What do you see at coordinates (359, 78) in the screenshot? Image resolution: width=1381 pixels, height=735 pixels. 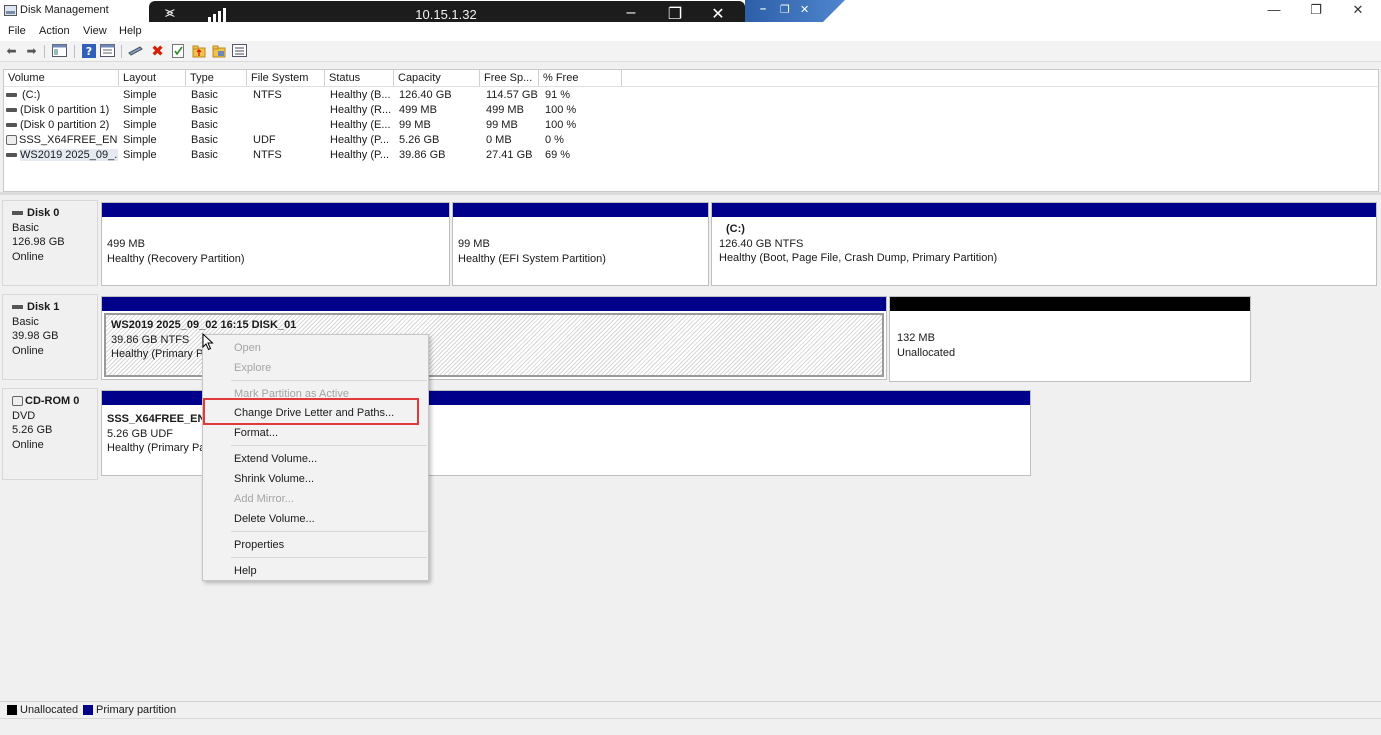 I see `column-header-status: Status` at bounding box center [359, 78].